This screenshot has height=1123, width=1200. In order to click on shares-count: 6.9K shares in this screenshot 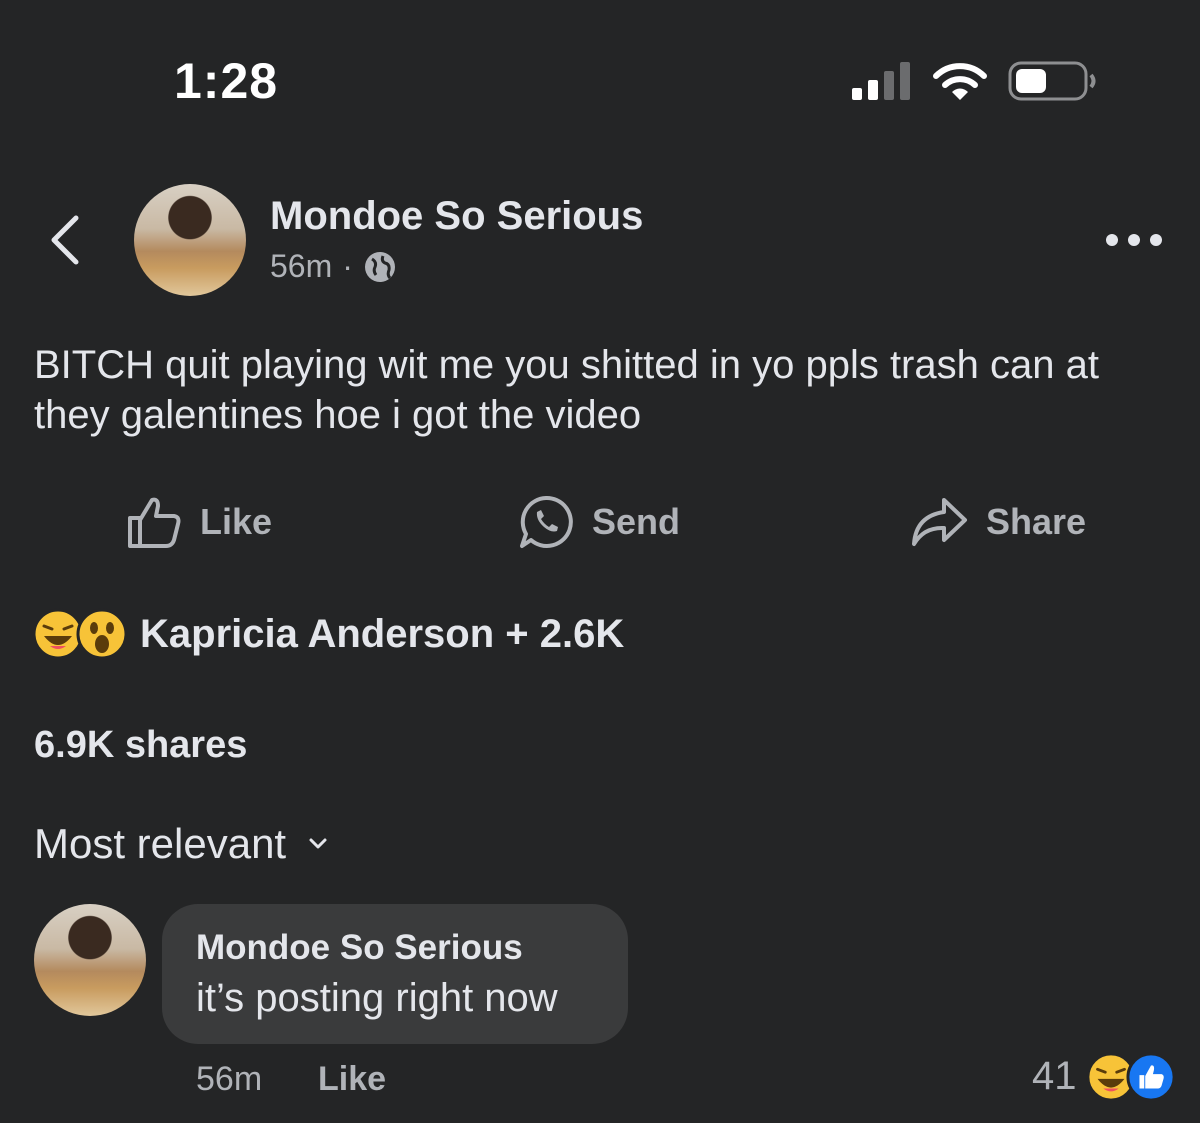, I will do `click(140, 745)`.